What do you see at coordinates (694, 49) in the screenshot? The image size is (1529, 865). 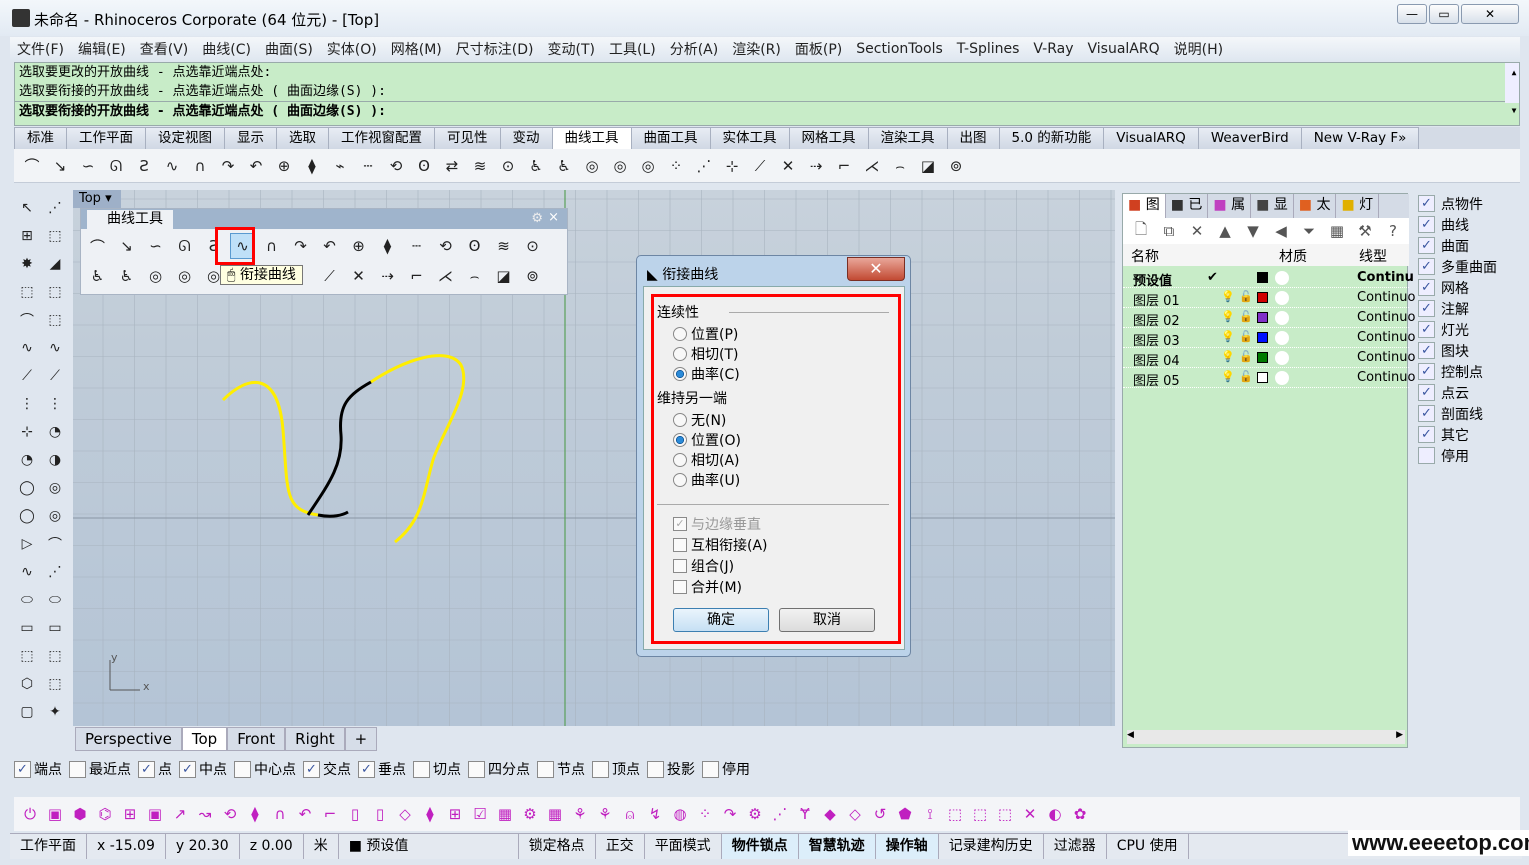 I see `menu-item: 分析(A)` at bounding box center [694, 49].